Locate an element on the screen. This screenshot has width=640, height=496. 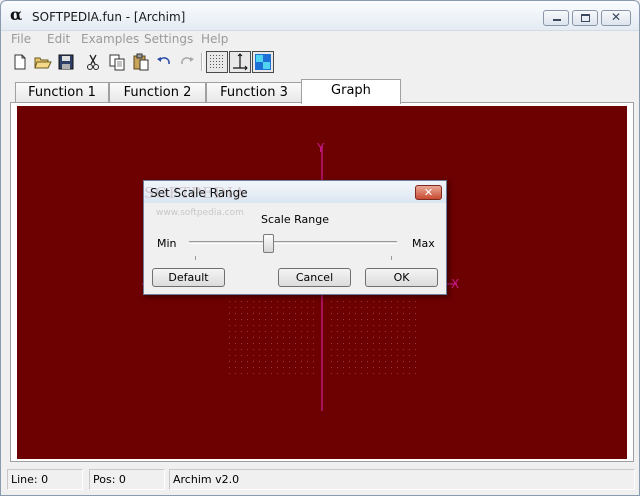
menu-edit: Edit is located at coordinates (58, 39).